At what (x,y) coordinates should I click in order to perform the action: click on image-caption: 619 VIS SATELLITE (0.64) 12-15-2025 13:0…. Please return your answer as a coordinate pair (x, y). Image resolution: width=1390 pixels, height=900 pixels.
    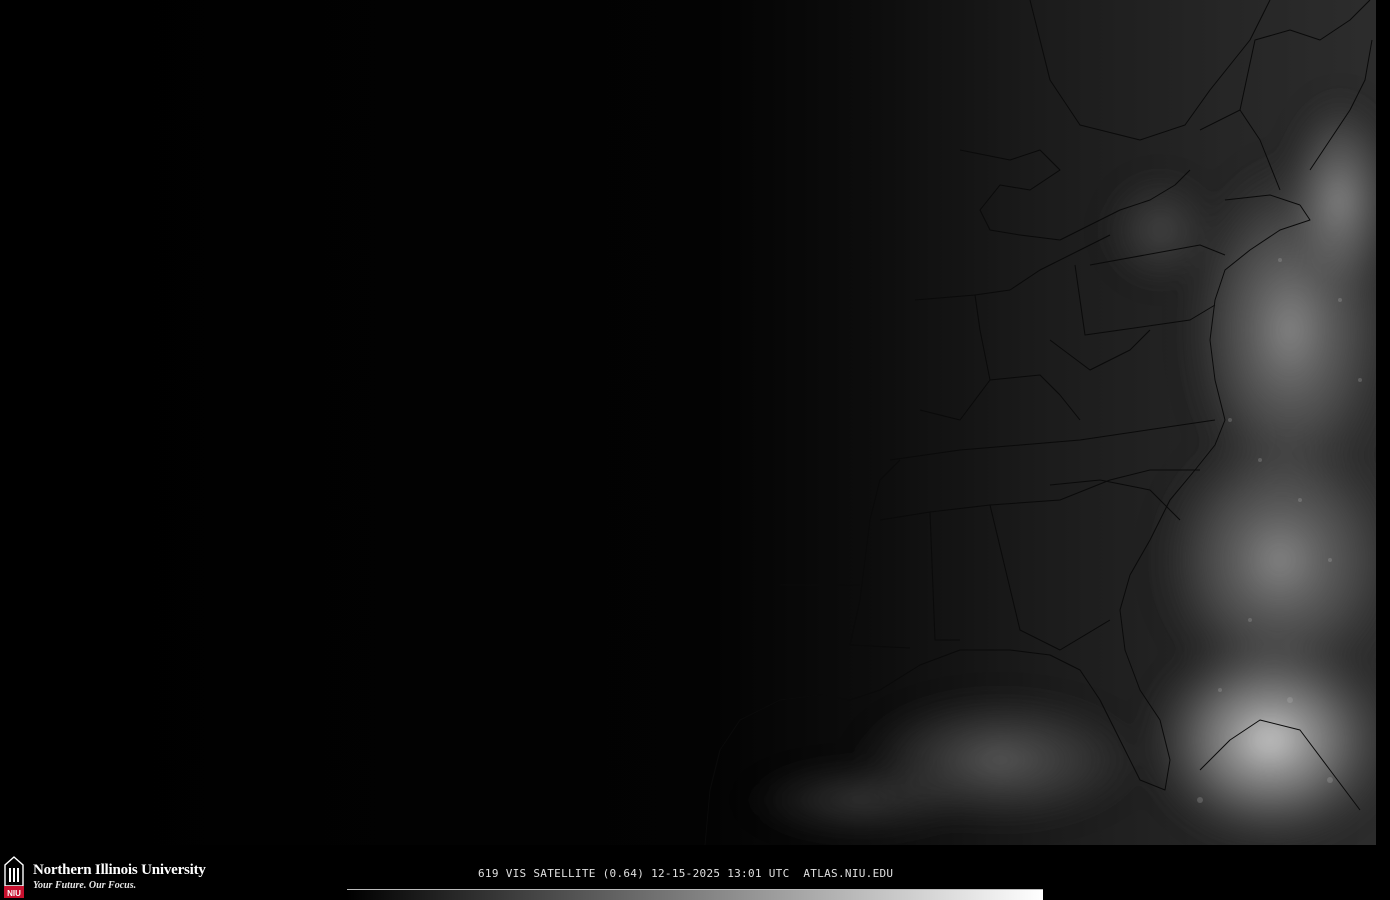
    Looking at the image, I should click on (686, 873).